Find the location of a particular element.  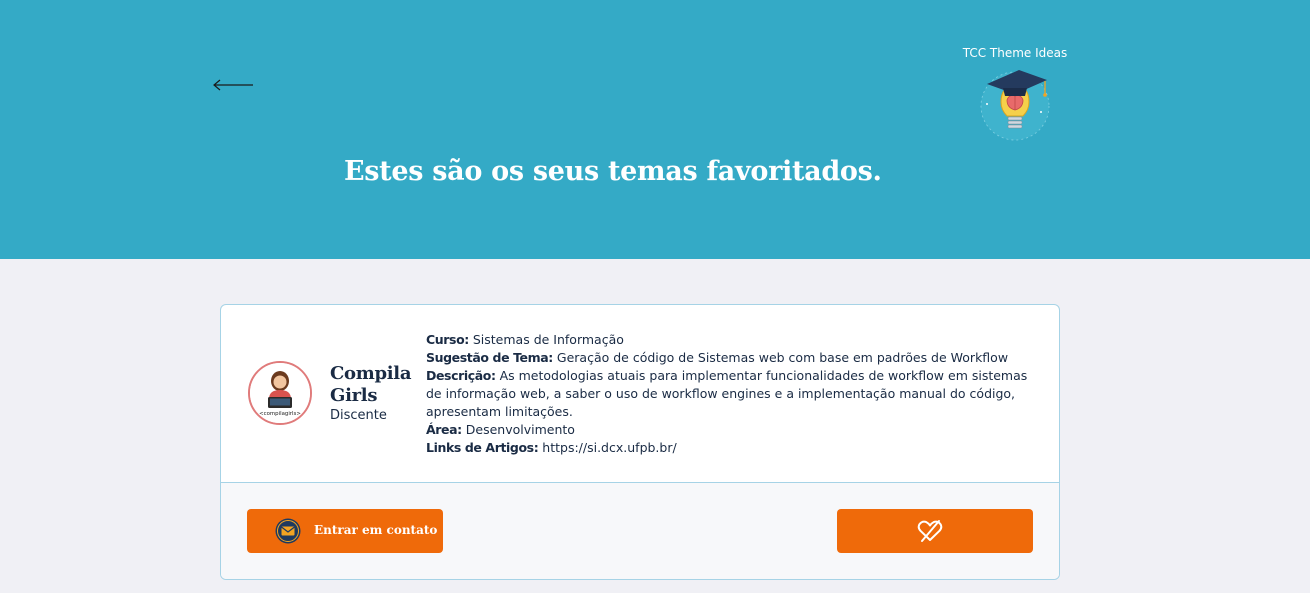

contact-button: Entrar em contato is located at coordinates (345, 531).